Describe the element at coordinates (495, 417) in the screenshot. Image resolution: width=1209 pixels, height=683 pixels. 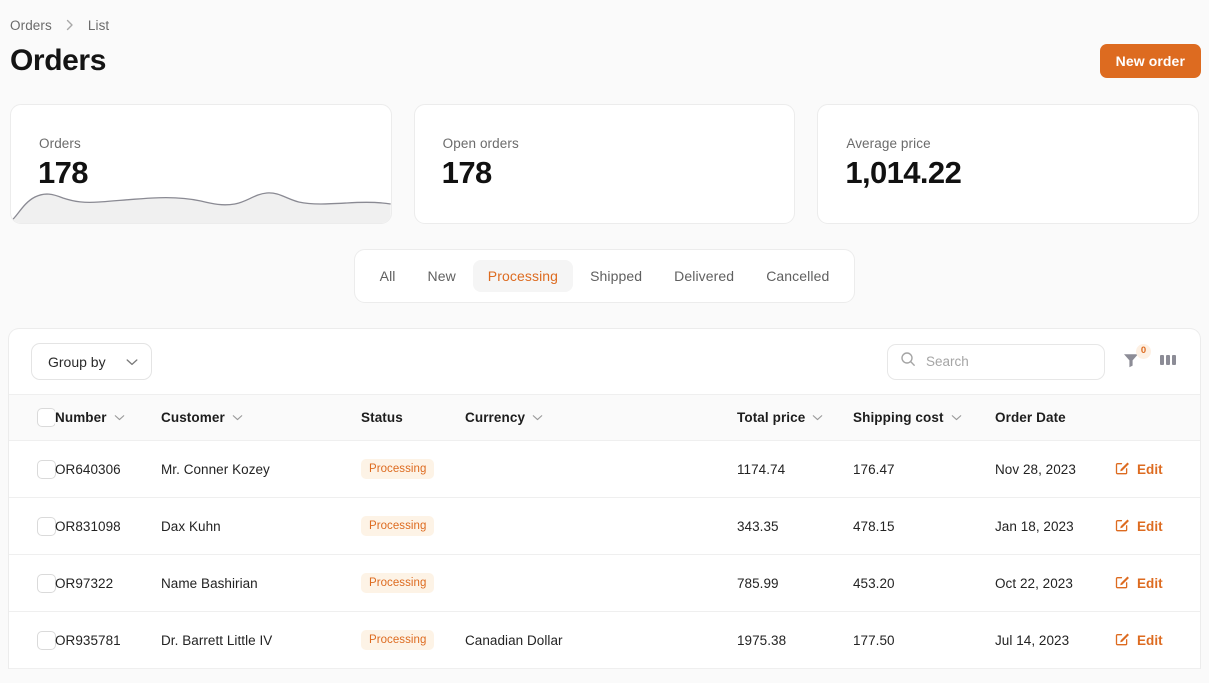
I see `column-label: Currency` at that location.